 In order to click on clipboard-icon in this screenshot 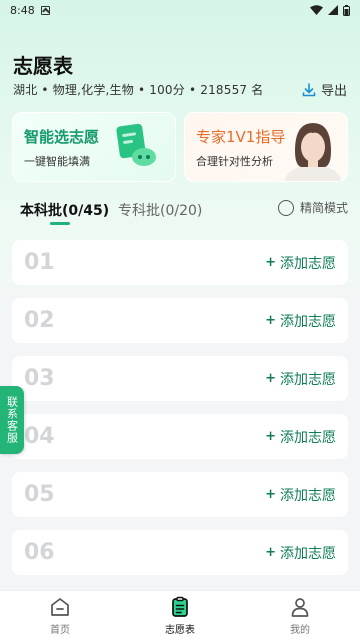, I will do `click(180, 606)`.